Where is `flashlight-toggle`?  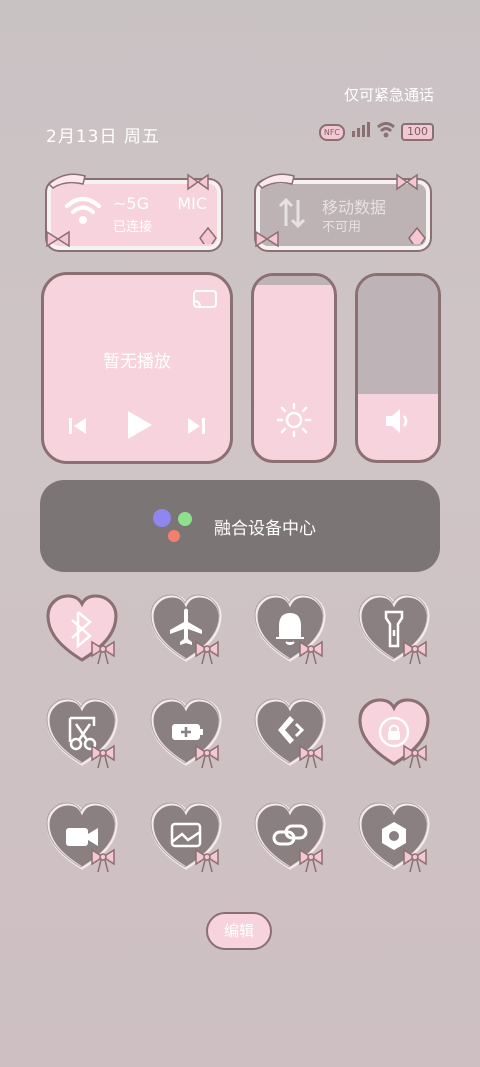
flashlight-toggle is located at coordinates (398, 631).